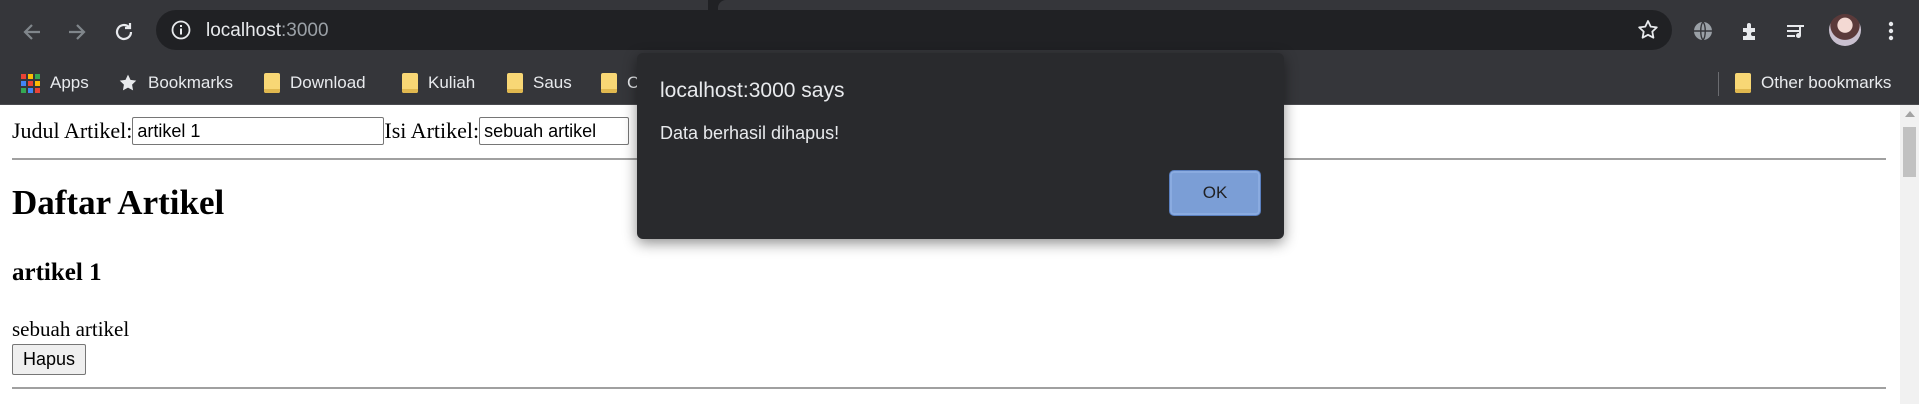 Image resolution: width=1919 pixels, height=404 pixels. What do you see at coordinates (1796, 31) in the screenshot?
I see `media-queue-icon` at bounding box center [1796, 31].